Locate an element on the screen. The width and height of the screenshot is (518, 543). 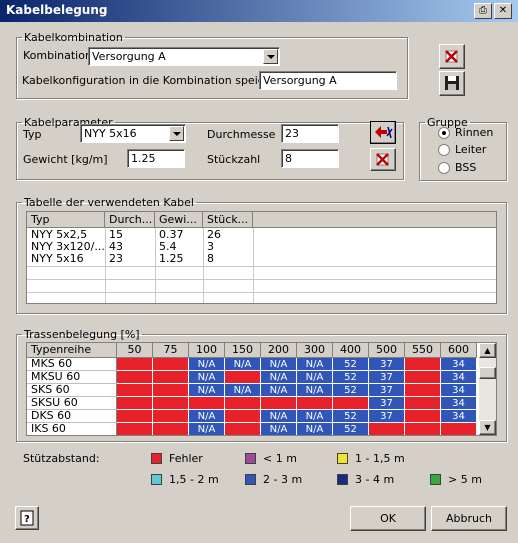
grid-column-header: 550 is located at coordinates (423, 350).